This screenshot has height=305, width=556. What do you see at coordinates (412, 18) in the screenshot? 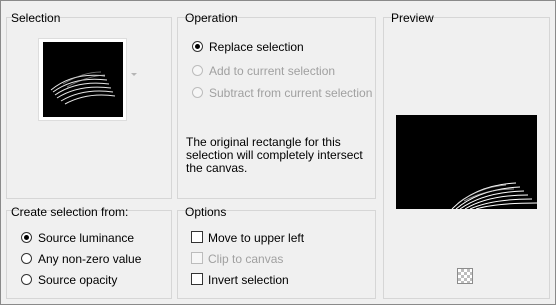
I see `preview-group-title: Preview` at bounding box center [412, 18].